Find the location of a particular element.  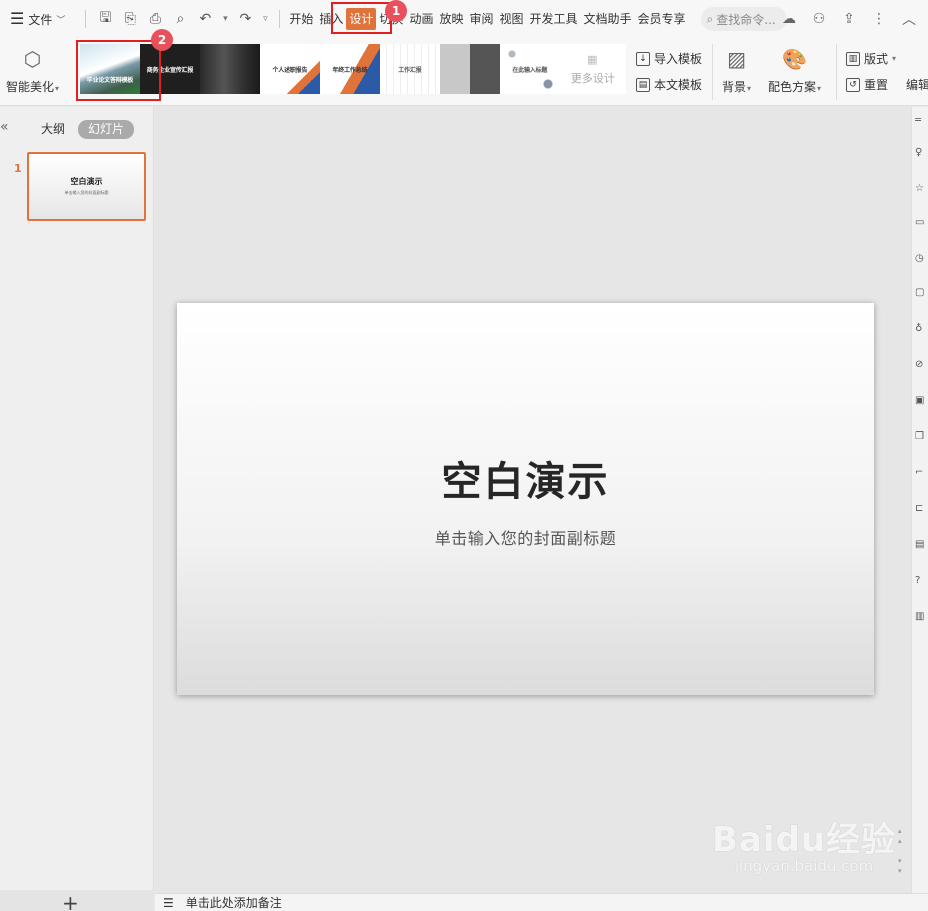

tab-developer: 开发工具 is located at coordinates (554, 19).